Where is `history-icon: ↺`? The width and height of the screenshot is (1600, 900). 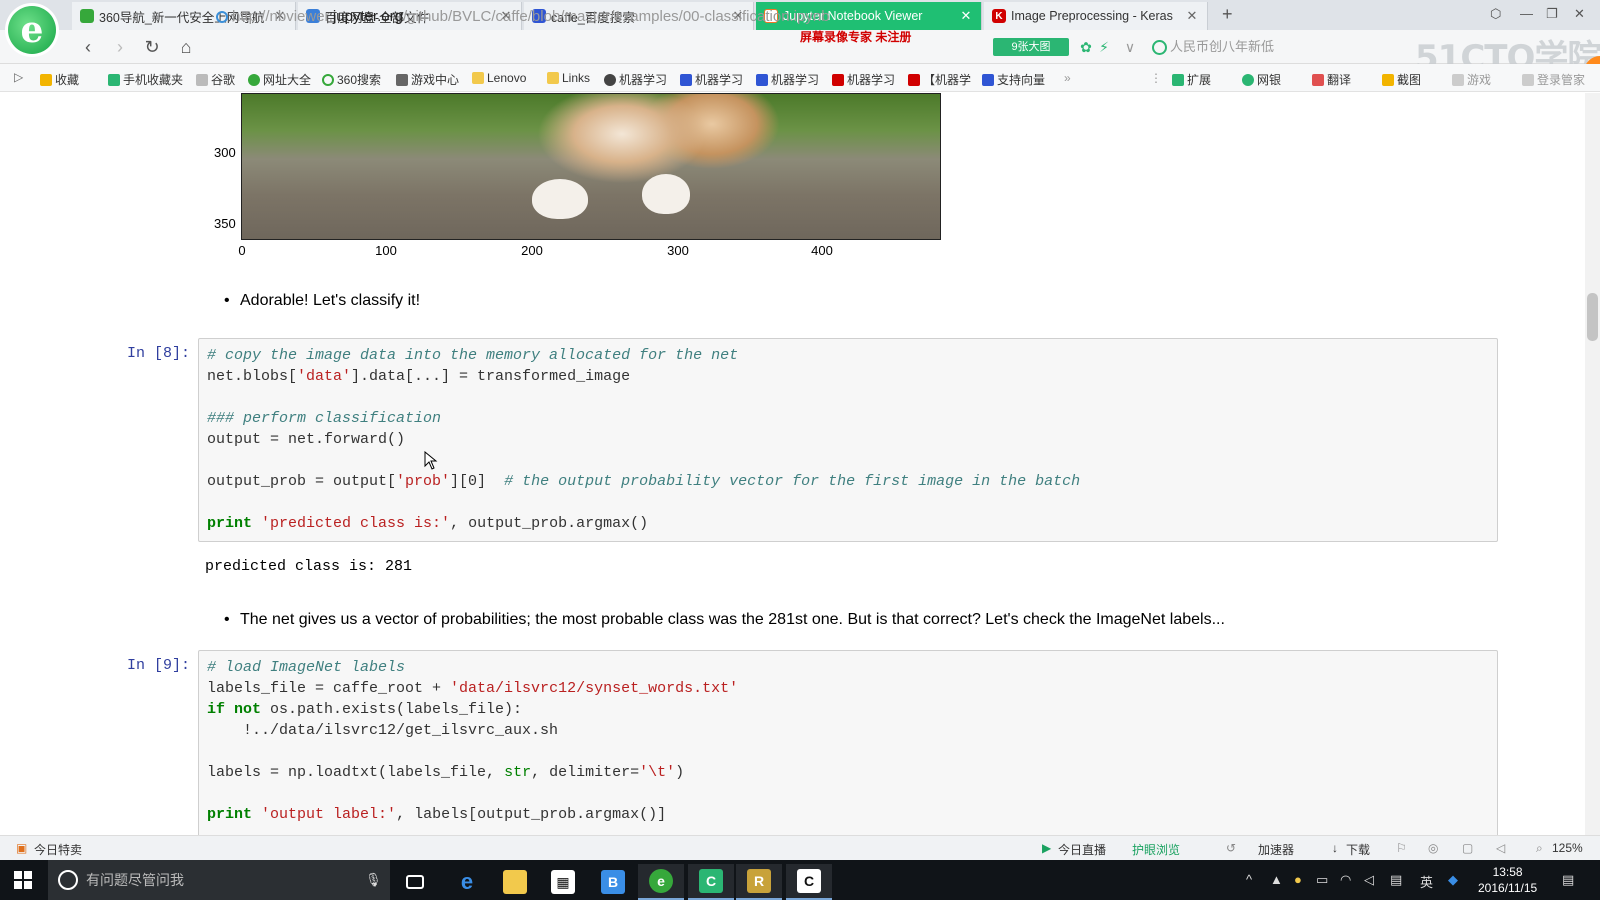
history-icon: ↺ is located at coordinates (1231, 848).